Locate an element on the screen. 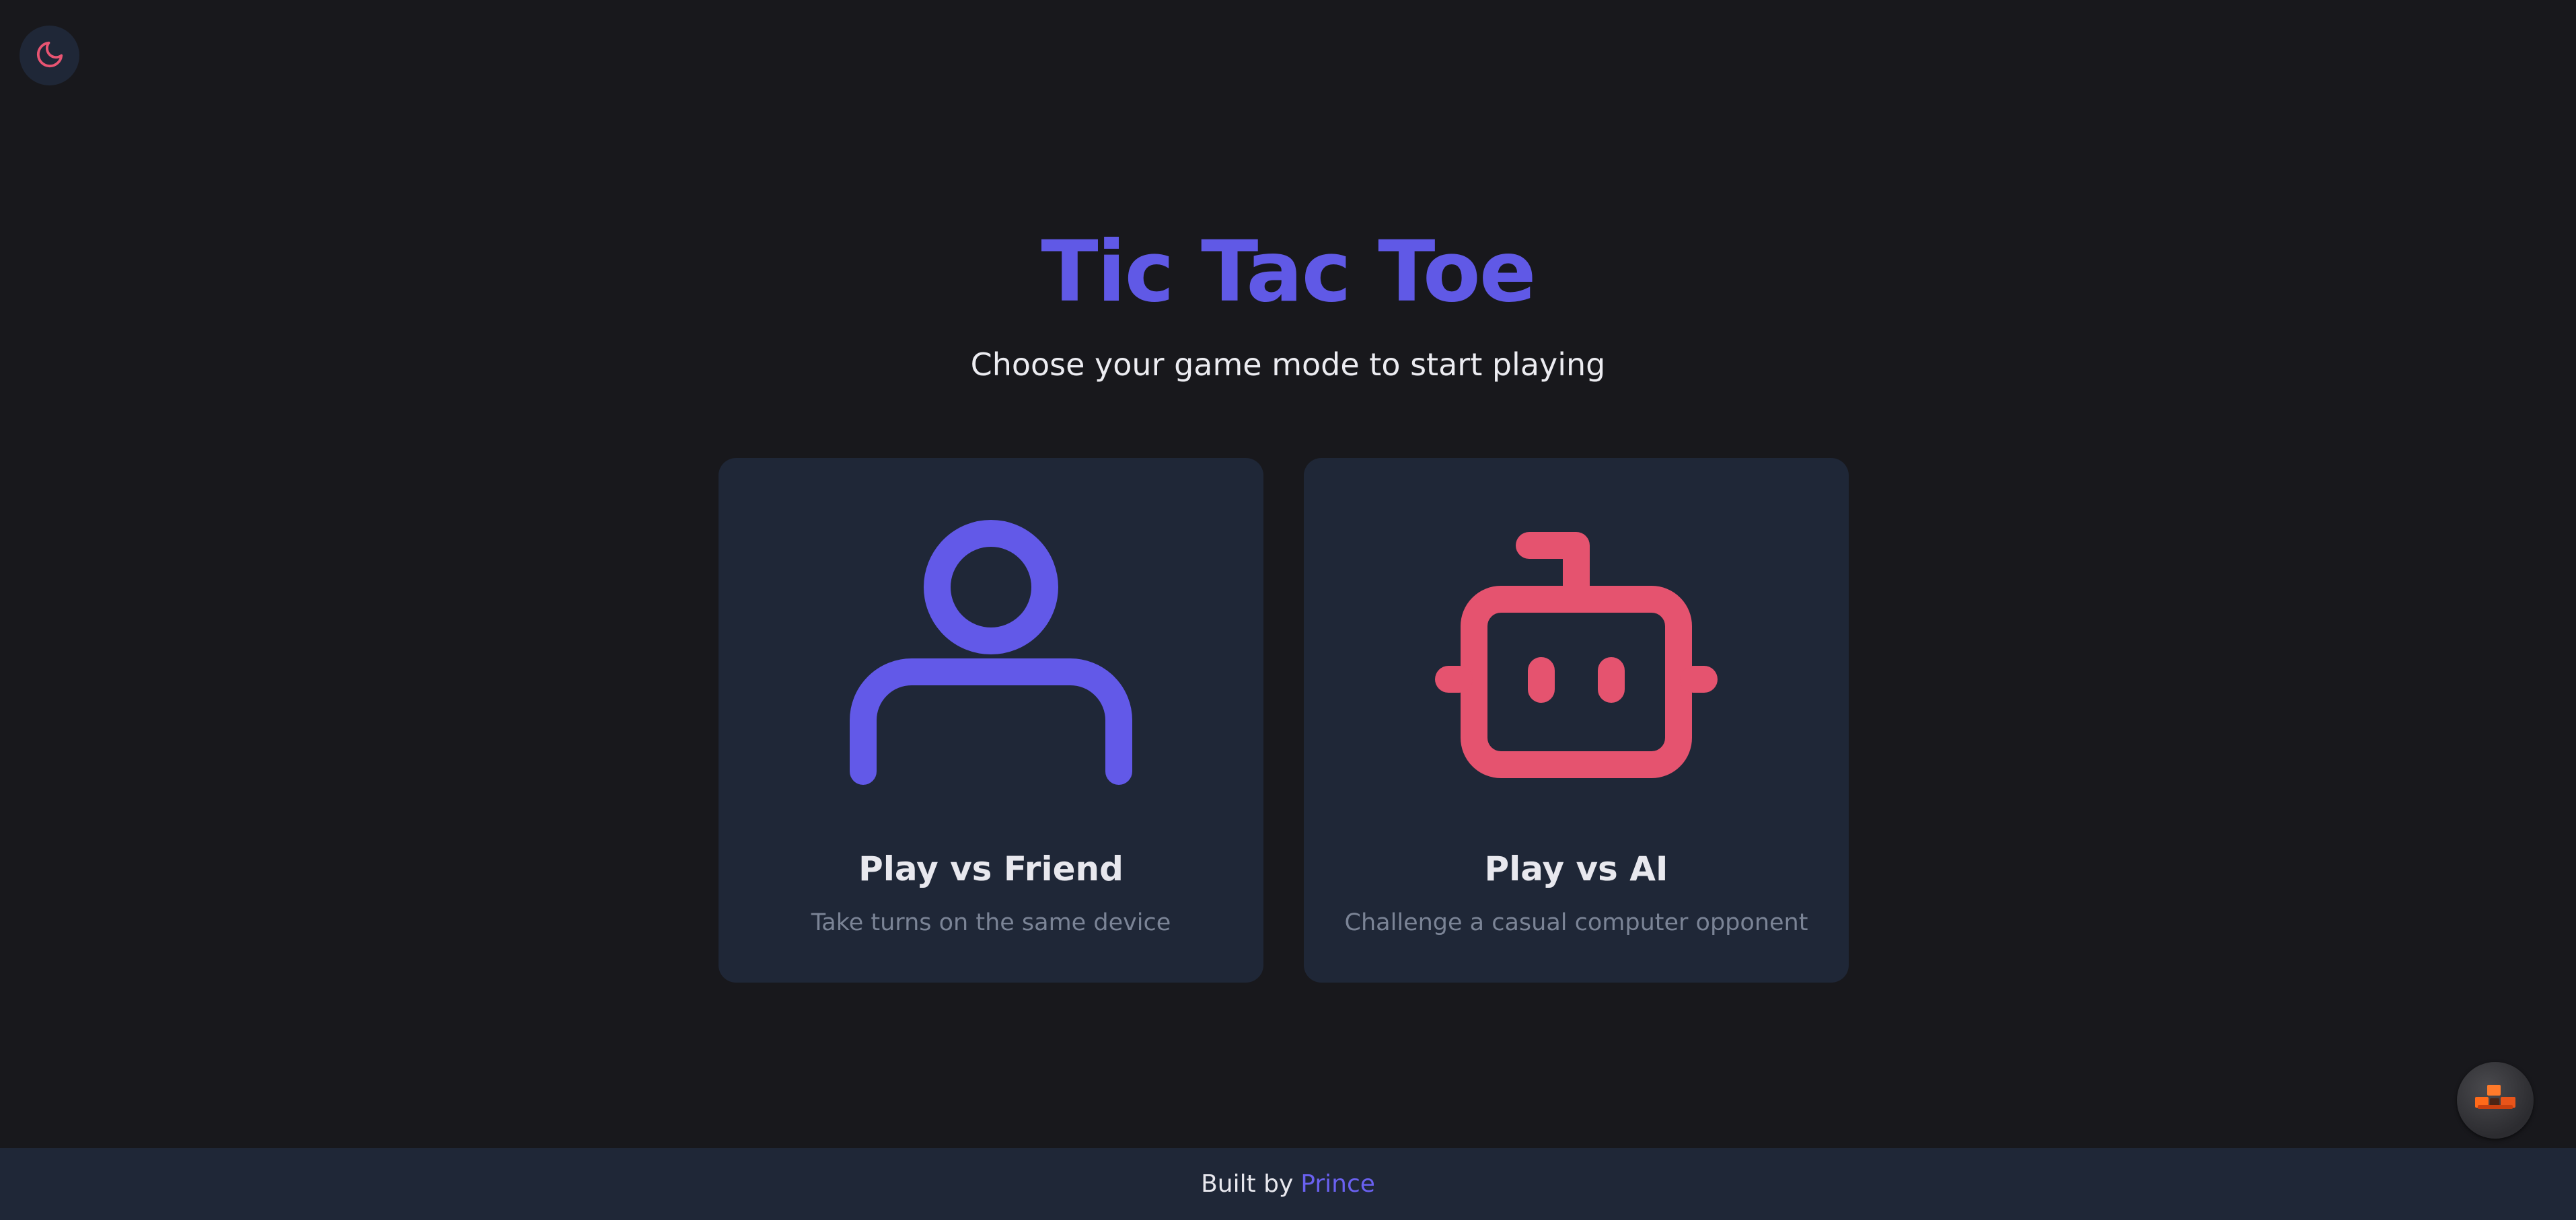  theme-toggle-button is located at coordinates (49, 55).